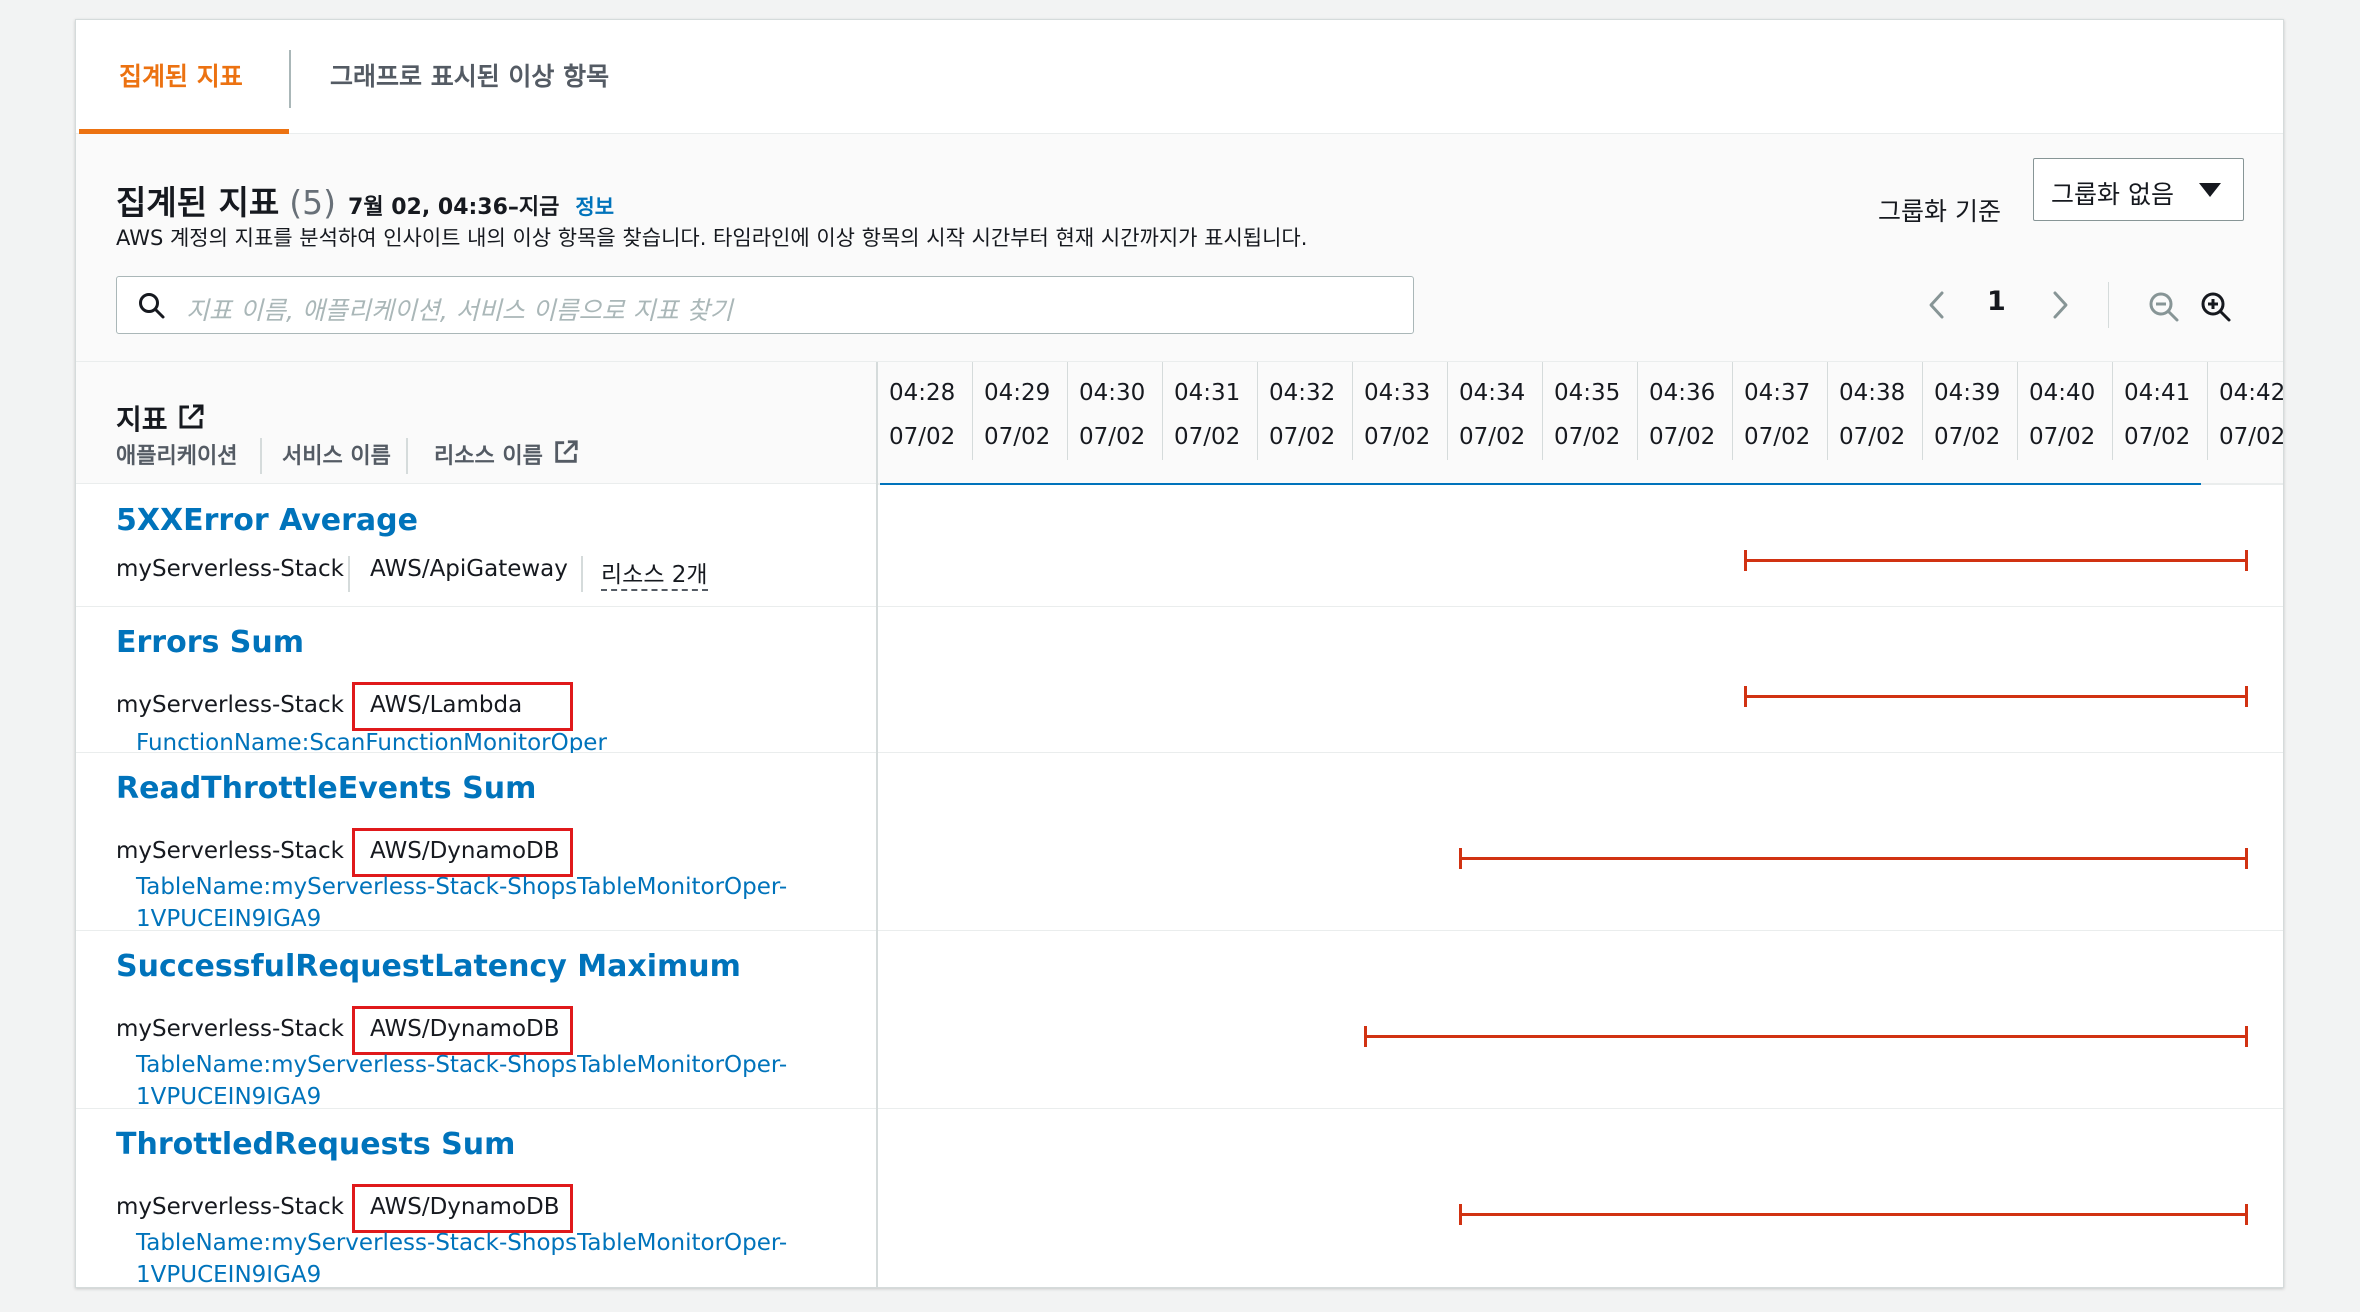 Image resolution: width=2360 pixels, height=1312 pixels. What do you see at coordinates (1495, 412) in the screenshot?
I see `timeline-column: 04:34 07/02` at bounding box center [1495, 412].